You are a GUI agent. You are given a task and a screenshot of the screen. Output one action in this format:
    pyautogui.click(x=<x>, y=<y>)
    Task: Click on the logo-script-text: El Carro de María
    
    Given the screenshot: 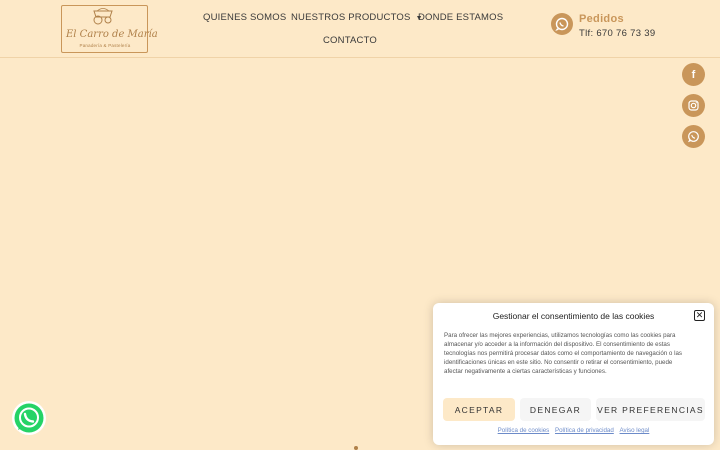 What is the action you would take?
    pyautogui.click(x=112, y=34)
    